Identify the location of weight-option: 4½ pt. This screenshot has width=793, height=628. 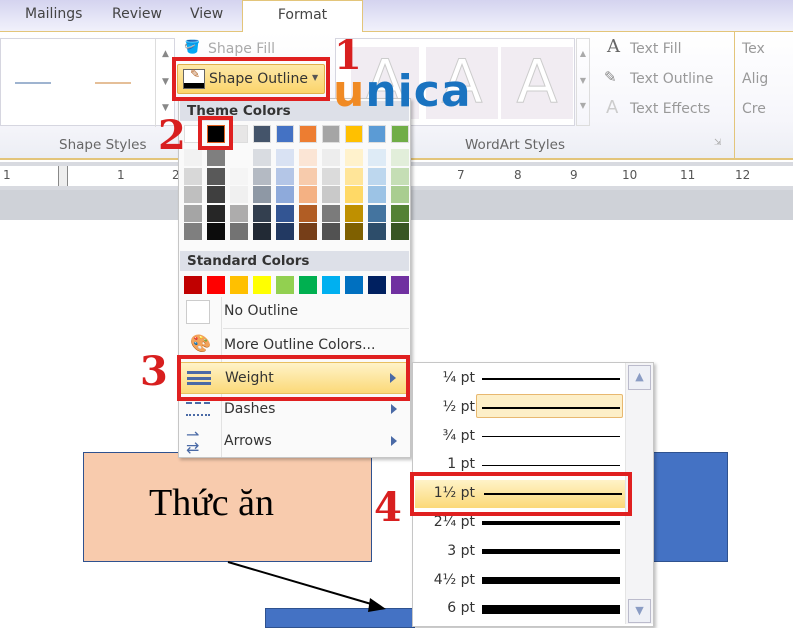
(519, 581).